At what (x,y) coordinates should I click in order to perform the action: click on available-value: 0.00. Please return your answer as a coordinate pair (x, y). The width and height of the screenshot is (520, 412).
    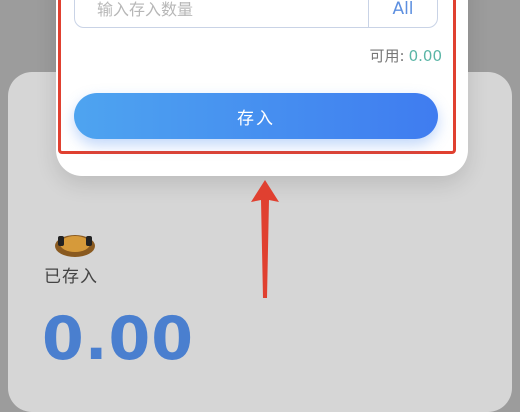
    Looking at the image, I should click on (425, 56).